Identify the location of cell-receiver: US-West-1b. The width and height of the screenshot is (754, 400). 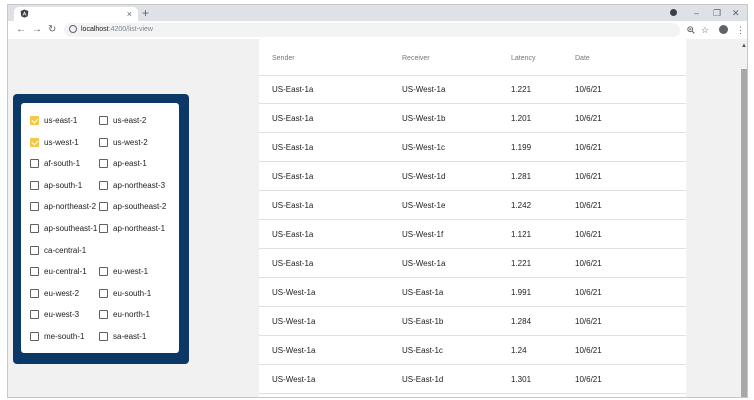
(424, 118).